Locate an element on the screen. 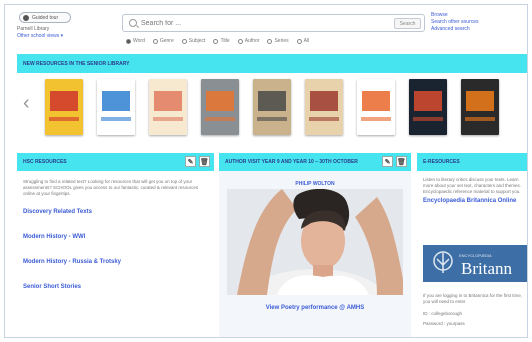  panel-title: HSC RESOURCES is located at coordinates (45, 162).